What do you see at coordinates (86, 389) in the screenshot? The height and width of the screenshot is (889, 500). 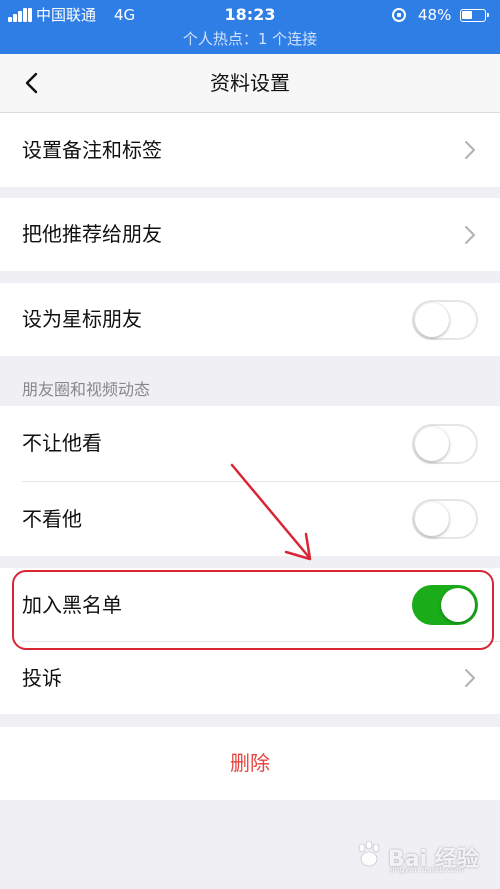 I see `moments-section-header: 朋友圈和视频动态` at bounding box center [86, 389].